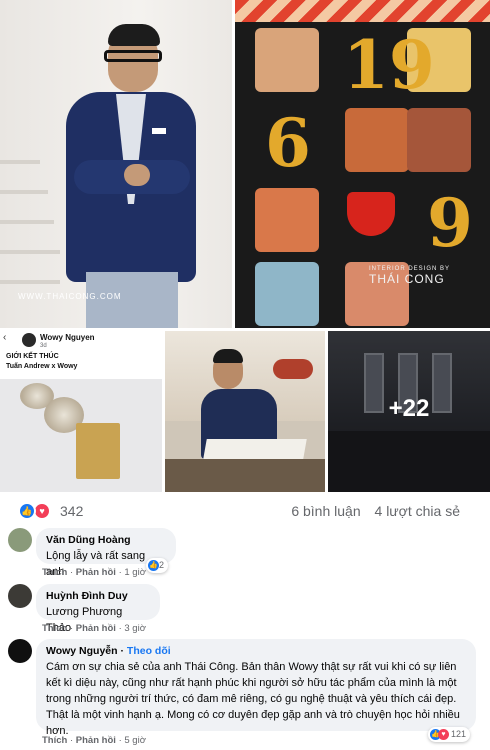 Image resolution: width=490 pixels, height=750 pixels. I want to click on fb-crop-title: GIỚI KẾT THÚC, so click(32, 356).